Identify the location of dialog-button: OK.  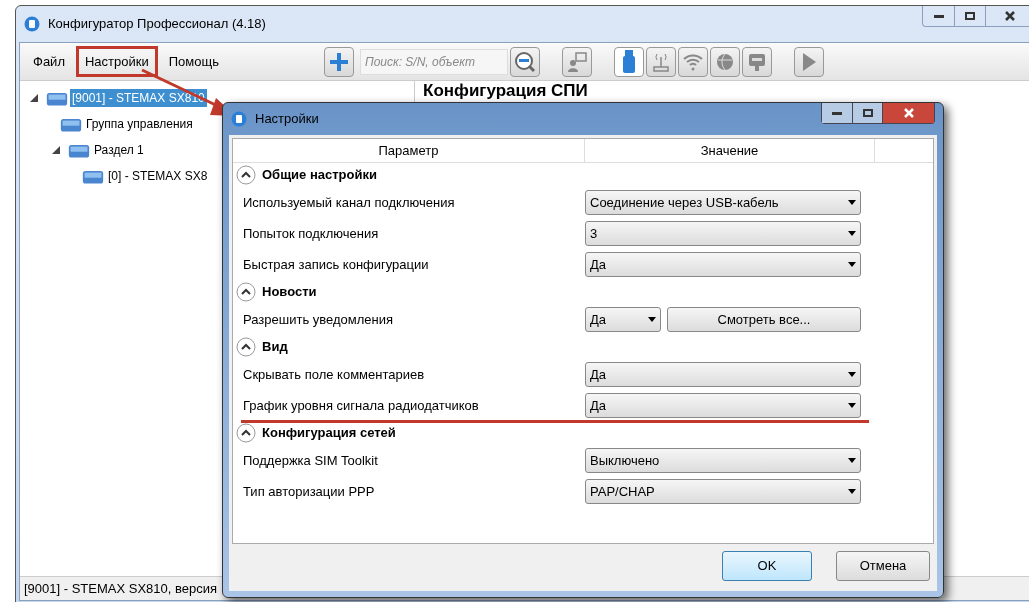
(767, 566).